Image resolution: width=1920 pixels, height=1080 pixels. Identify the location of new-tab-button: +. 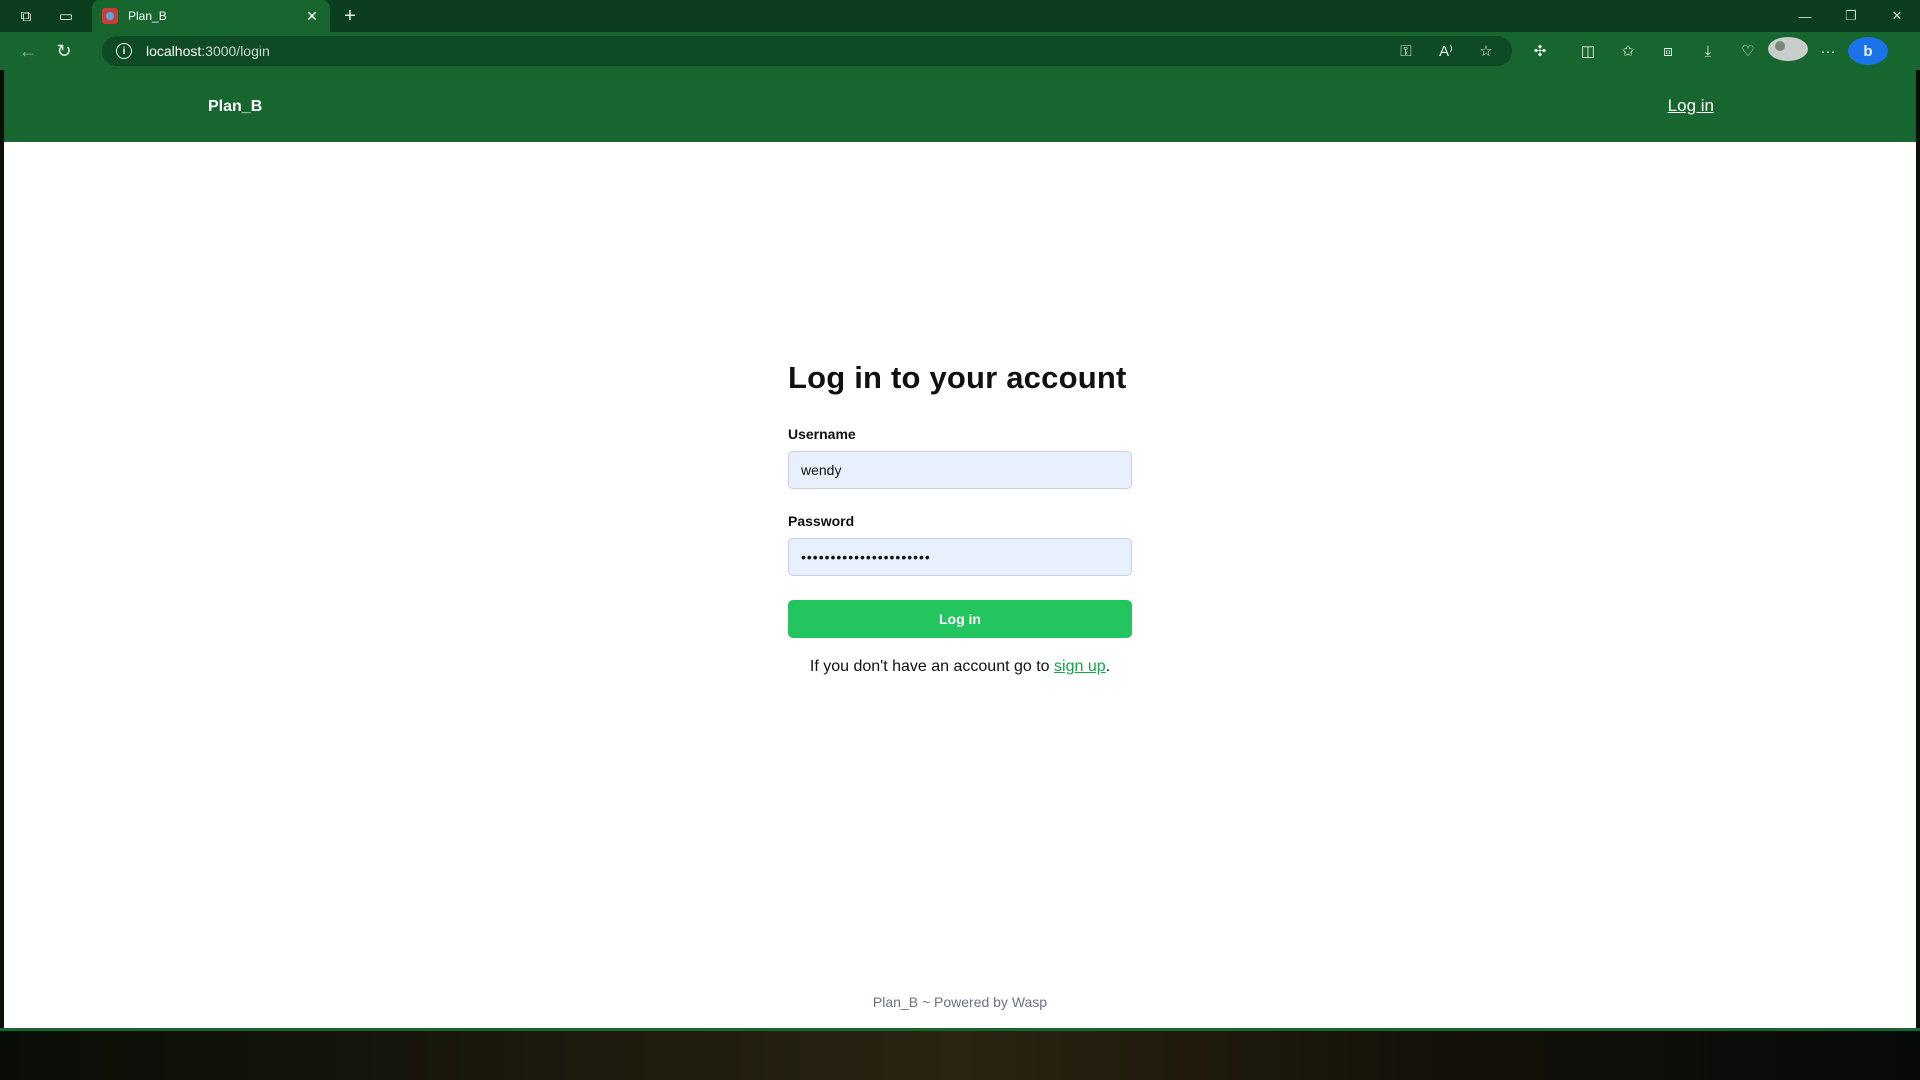
(350, 16).